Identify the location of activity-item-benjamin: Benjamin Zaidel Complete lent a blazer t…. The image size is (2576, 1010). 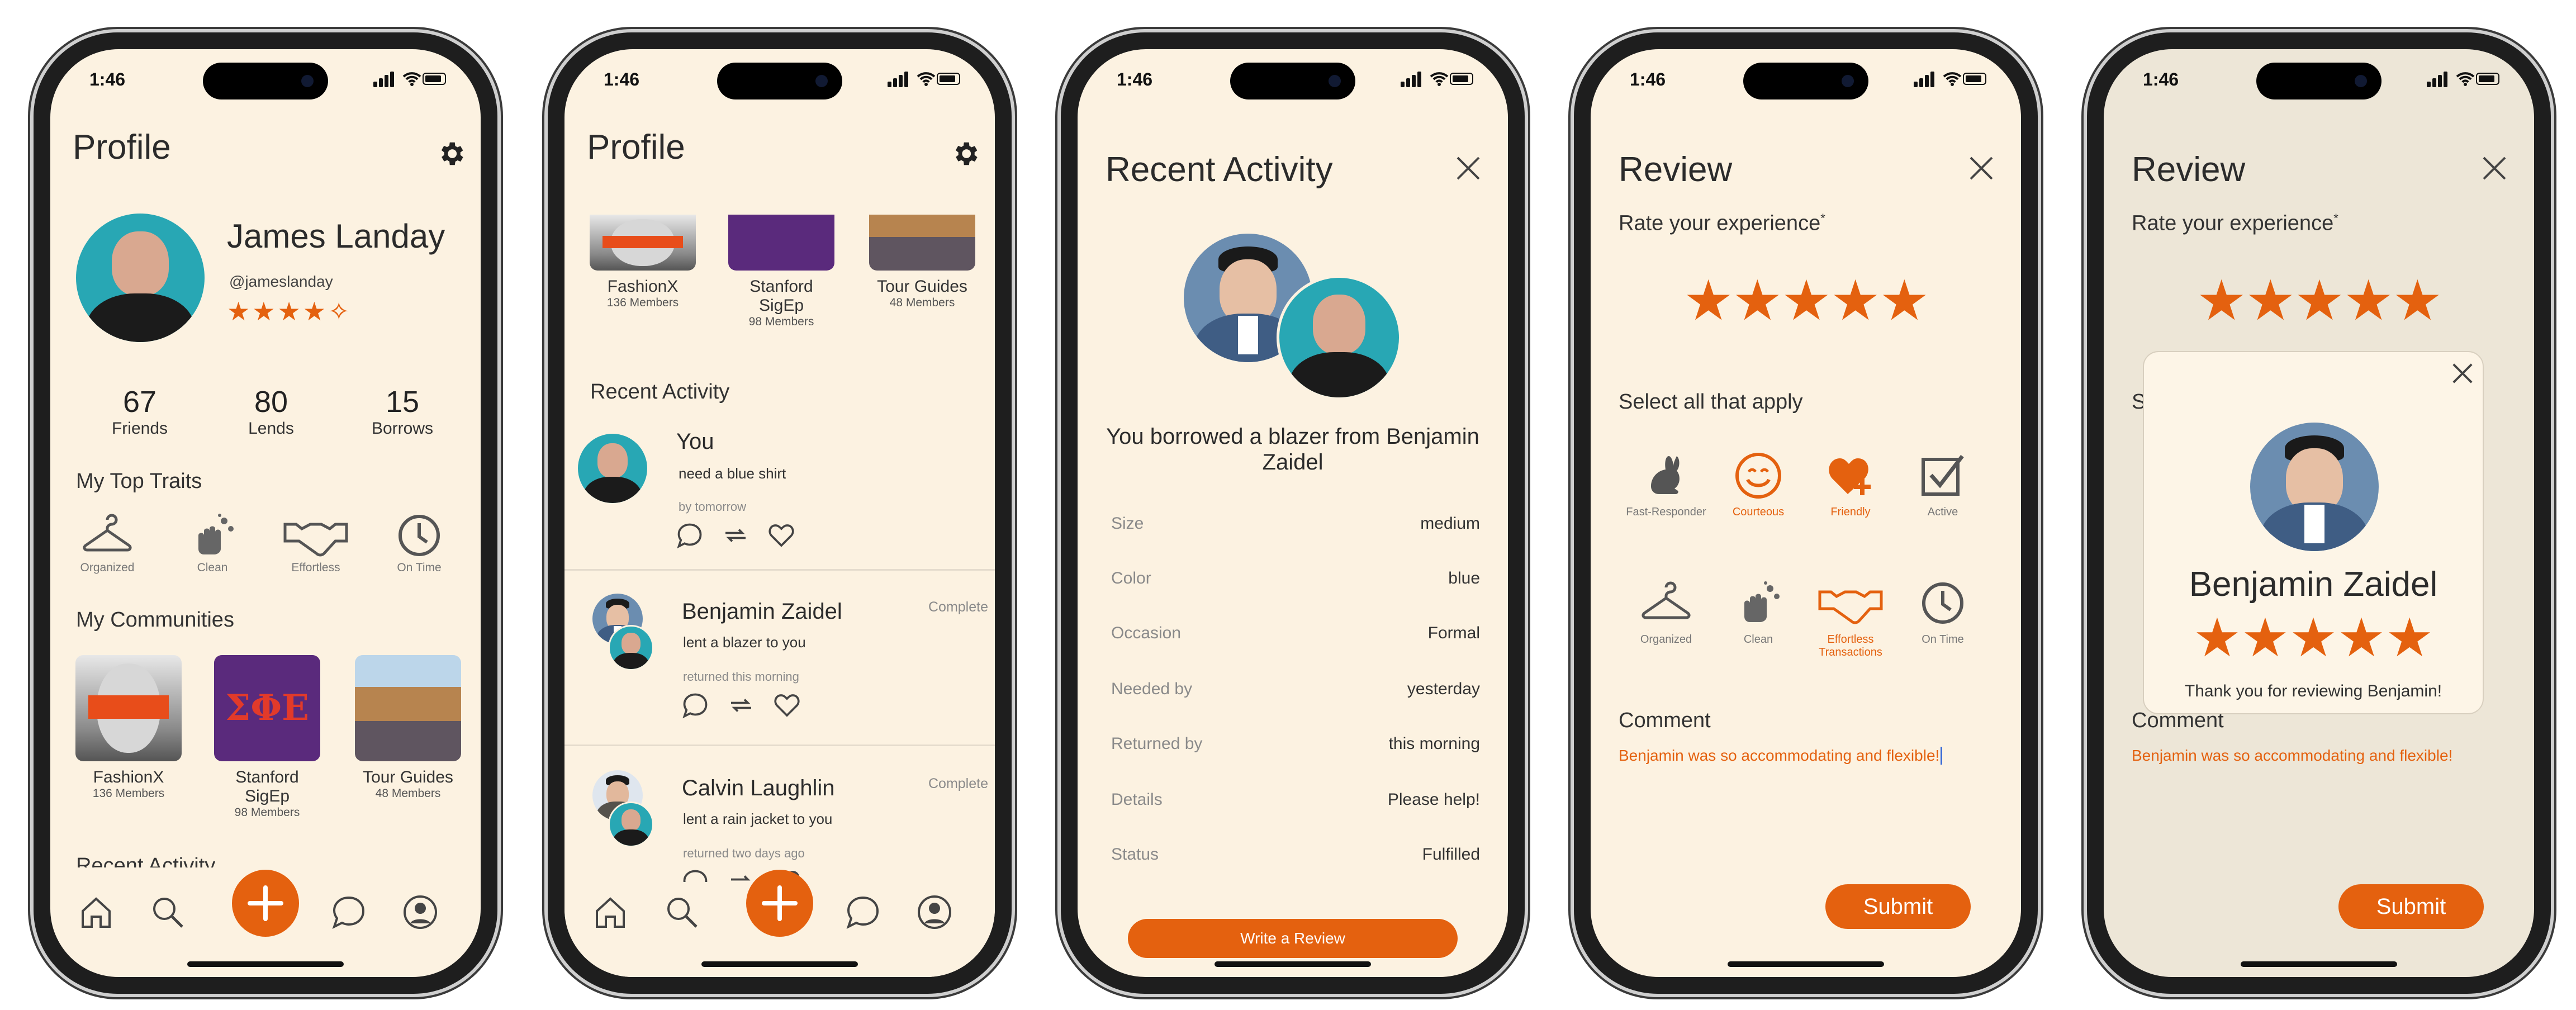
(779, 664).